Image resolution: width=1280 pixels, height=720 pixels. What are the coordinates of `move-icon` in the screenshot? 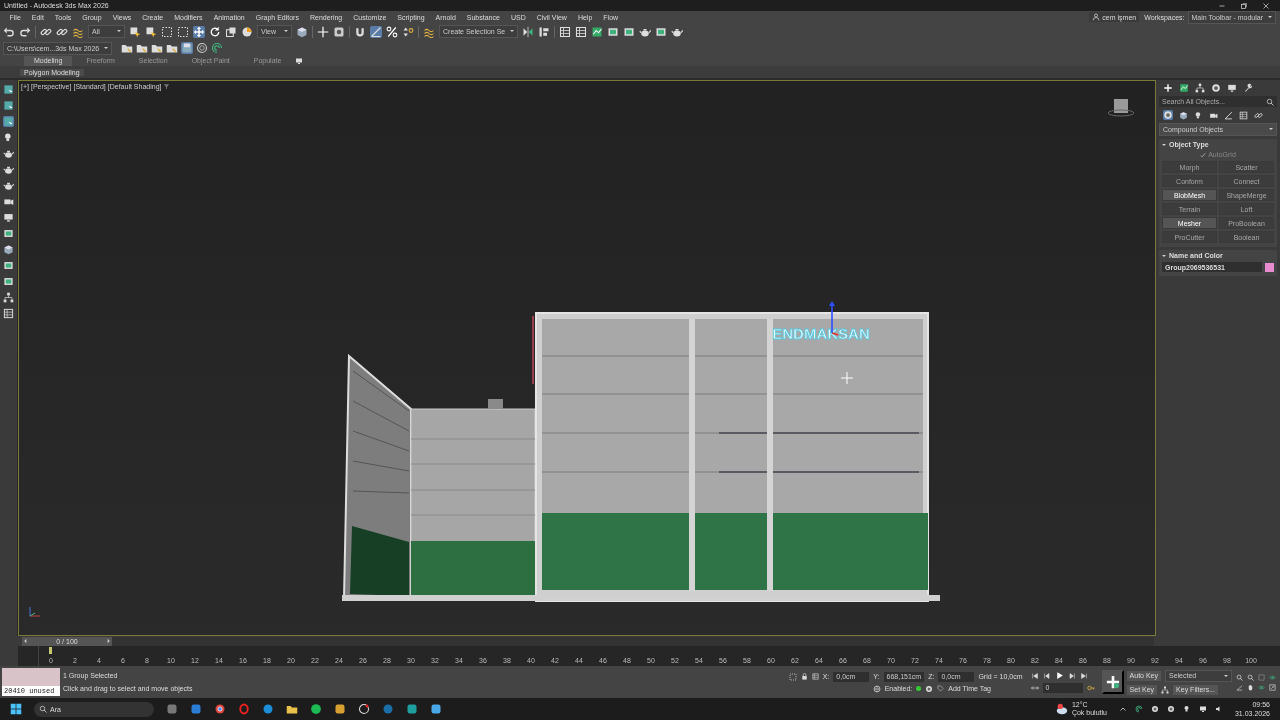 It's located at (199, 31).